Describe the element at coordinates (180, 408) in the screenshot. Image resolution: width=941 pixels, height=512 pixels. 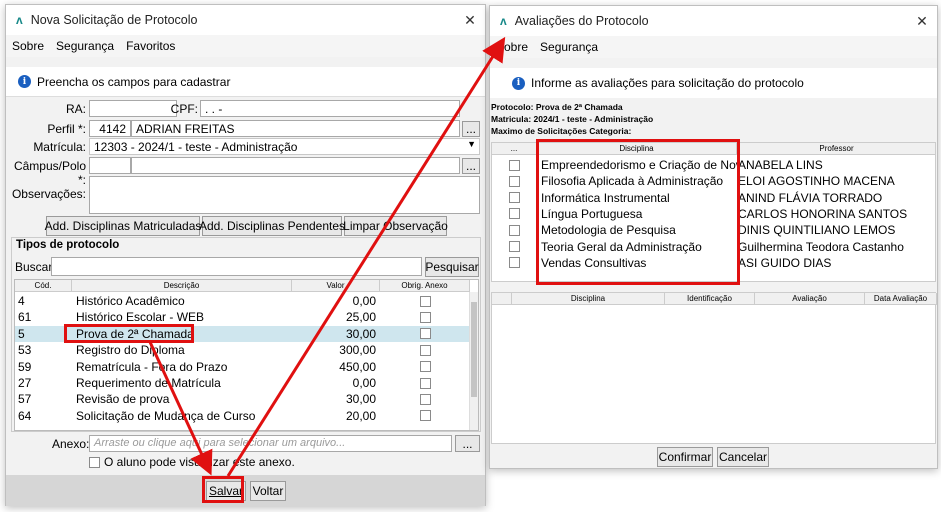
I see `arrow-prova-to-salvar` at that location.